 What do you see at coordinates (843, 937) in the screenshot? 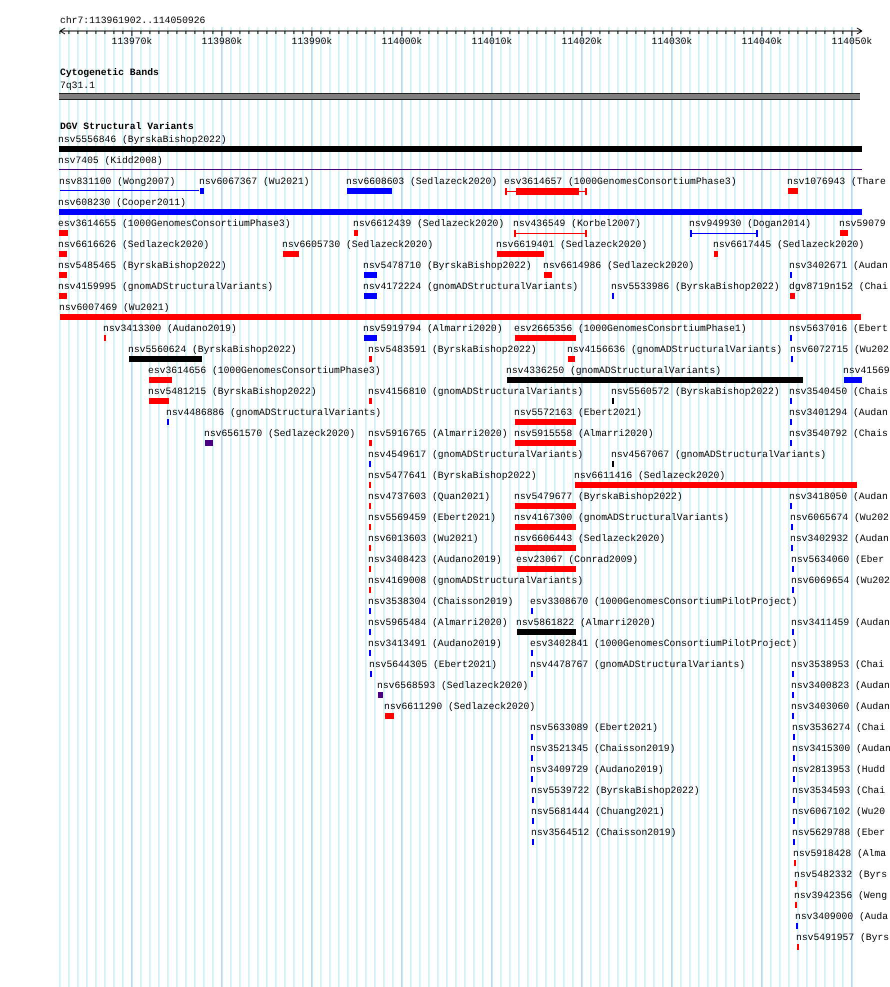
I see `feature-label: nsv5491957 (Byrs` at bounding box center [843, 937].